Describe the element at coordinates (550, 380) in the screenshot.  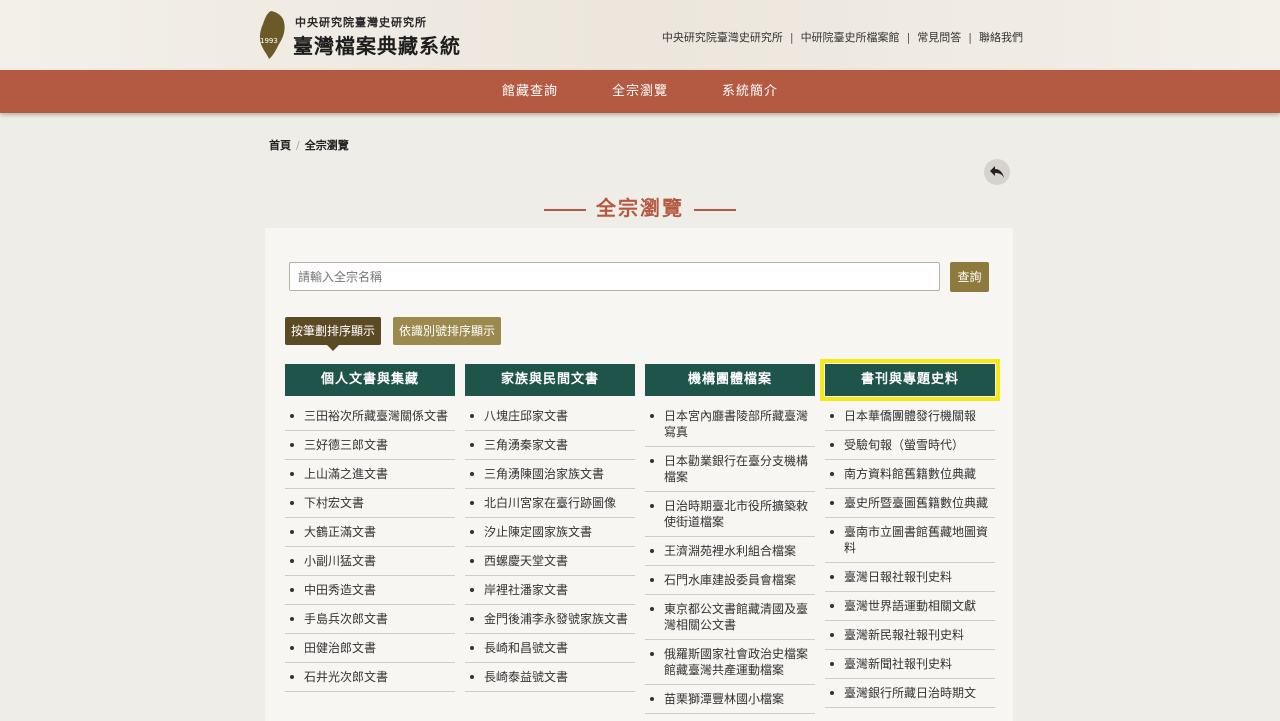
I see `column-header-family-folk-docs: 家族與民間文書` at that location.